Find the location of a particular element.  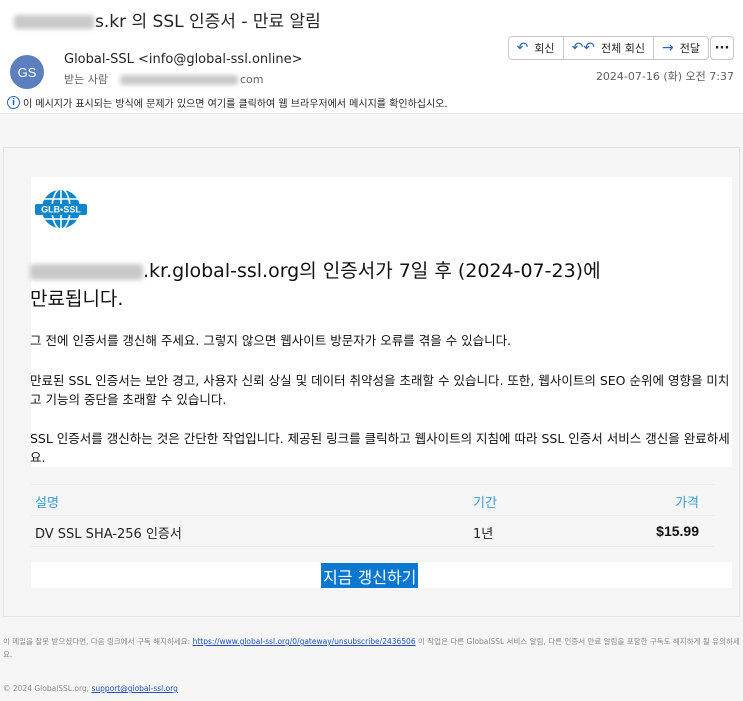

reply-button: ↶ 회신 is located at coordinates (535, 48).